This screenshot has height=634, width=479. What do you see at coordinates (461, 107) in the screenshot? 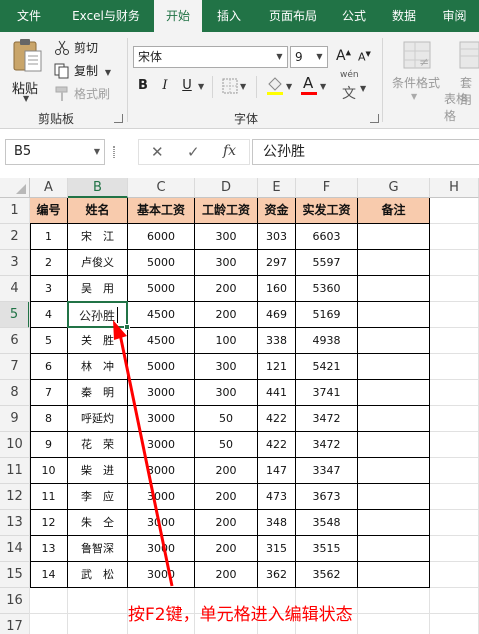
I see `table-format-label-2: 表格格` at bounding box center [461, 107].